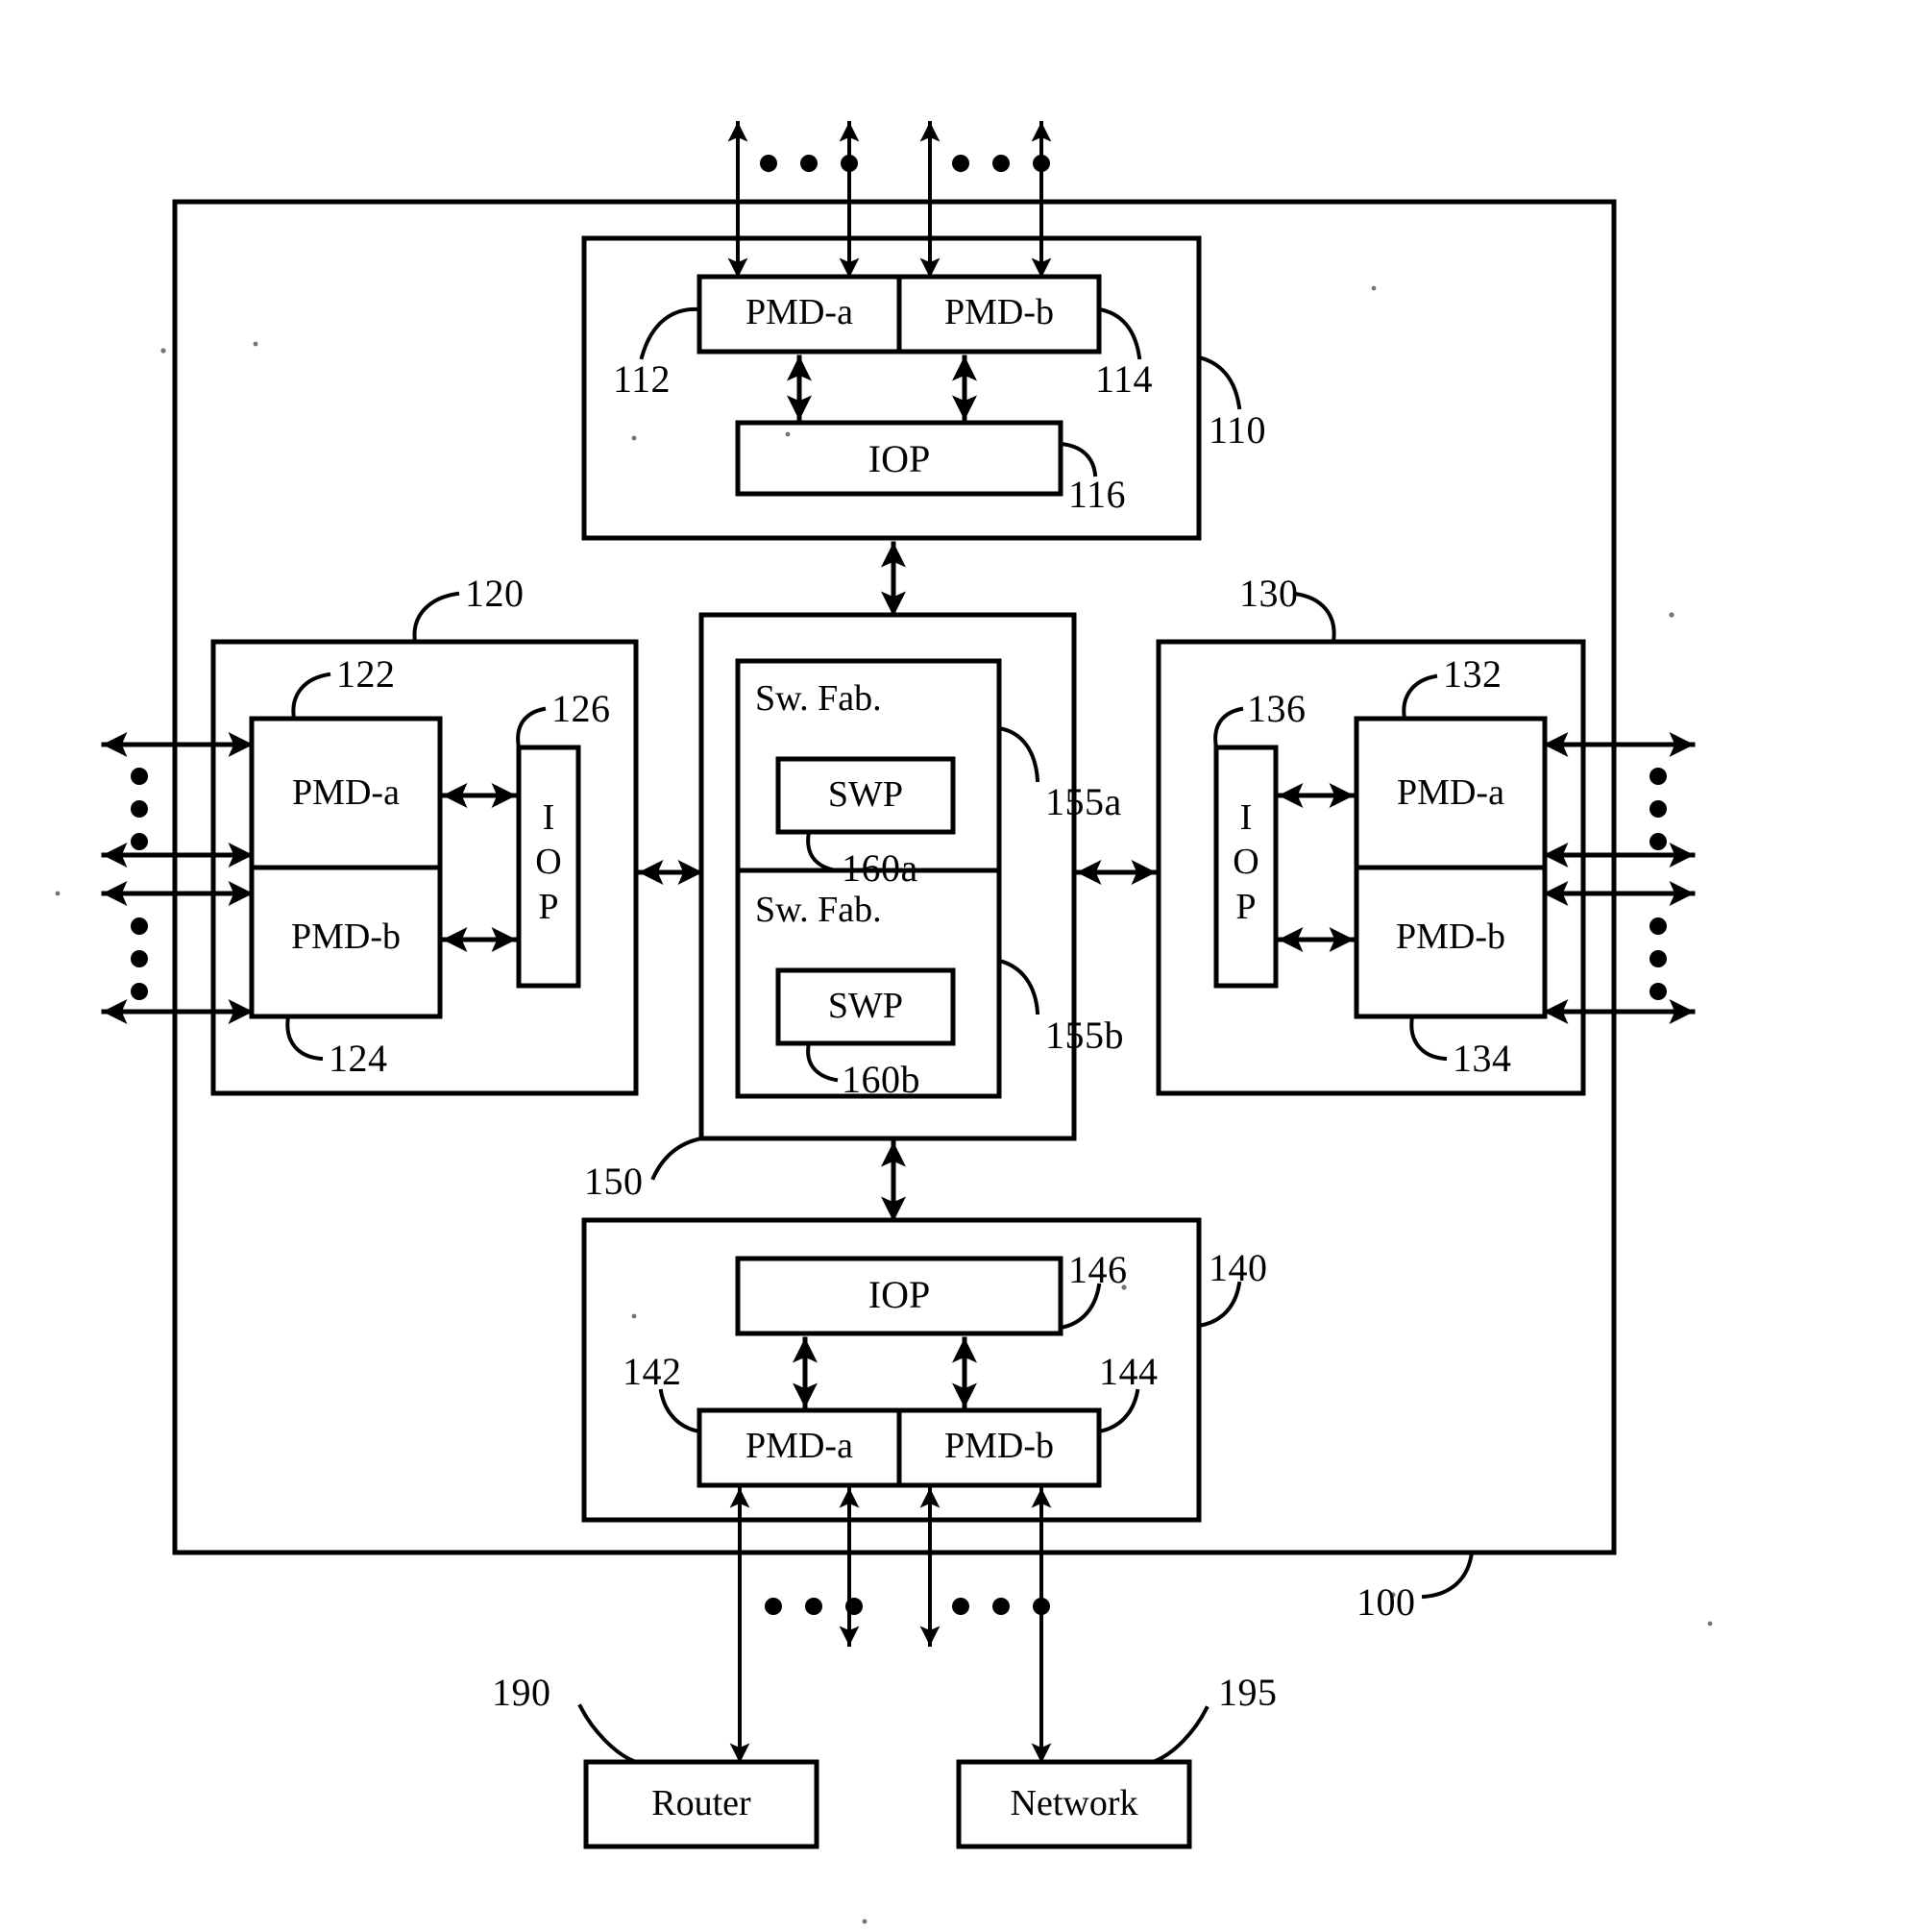 This screenshot has height=1932, width=1906. What do you see at coordinates (495, 593) in the screenshot?
I see `ref-120: 120` at bounding box center [495, 593].